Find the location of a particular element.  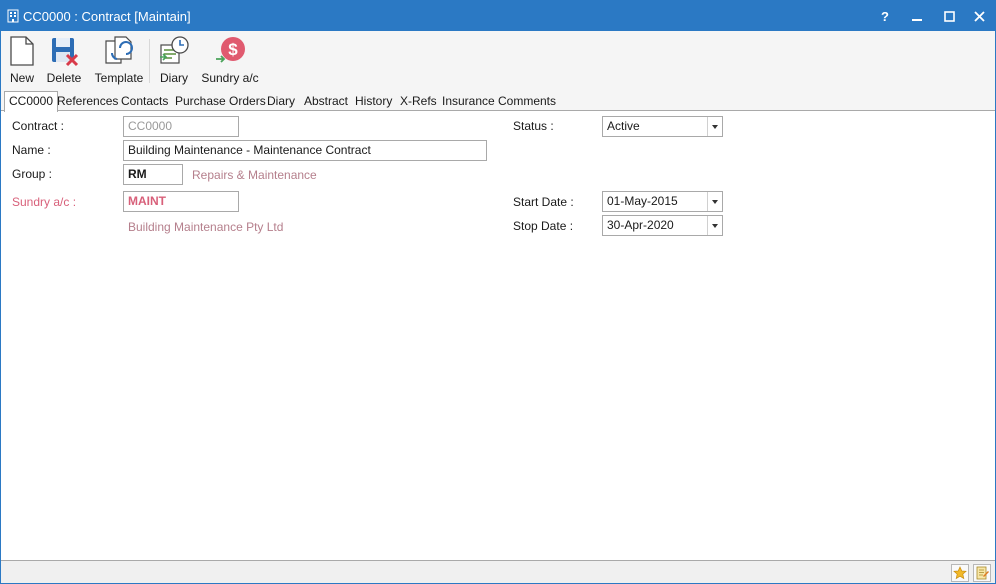

maximize-button is located at coordinates (949, 16).